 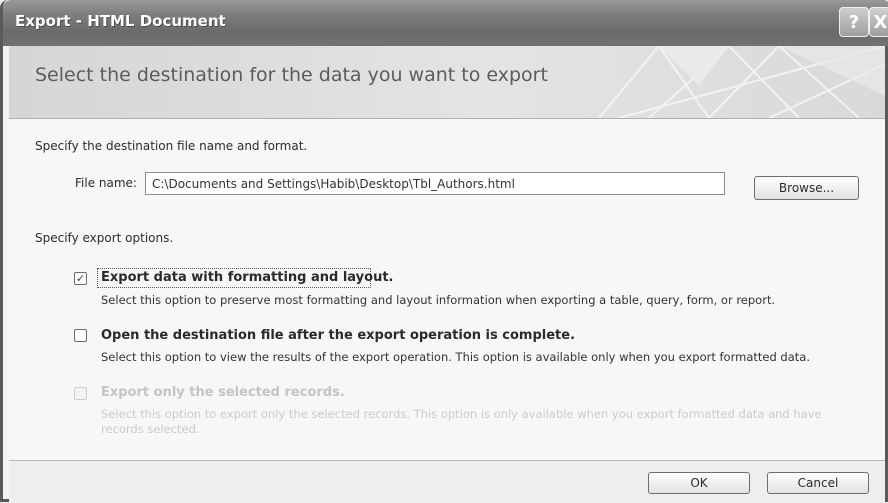 I want to click on file-name-label: File name:, so click(x=106, y=183).